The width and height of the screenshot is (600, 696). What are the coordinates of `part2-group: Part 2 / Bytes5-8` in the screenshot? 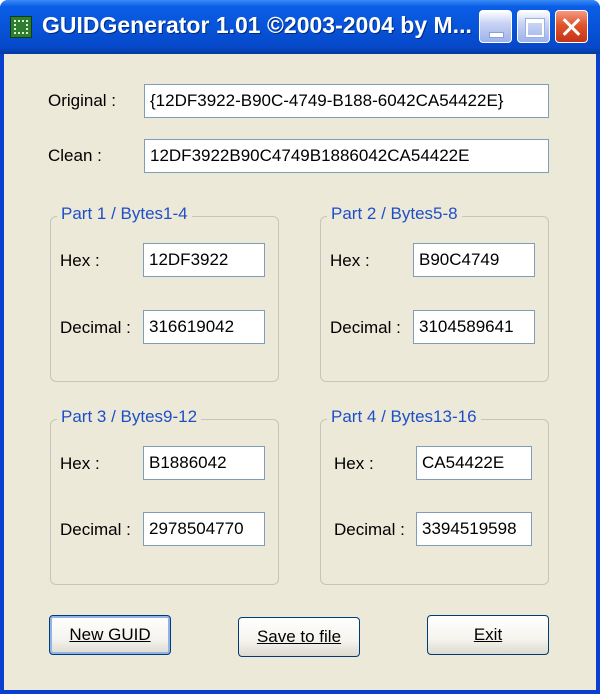 It's located at (434, 293).